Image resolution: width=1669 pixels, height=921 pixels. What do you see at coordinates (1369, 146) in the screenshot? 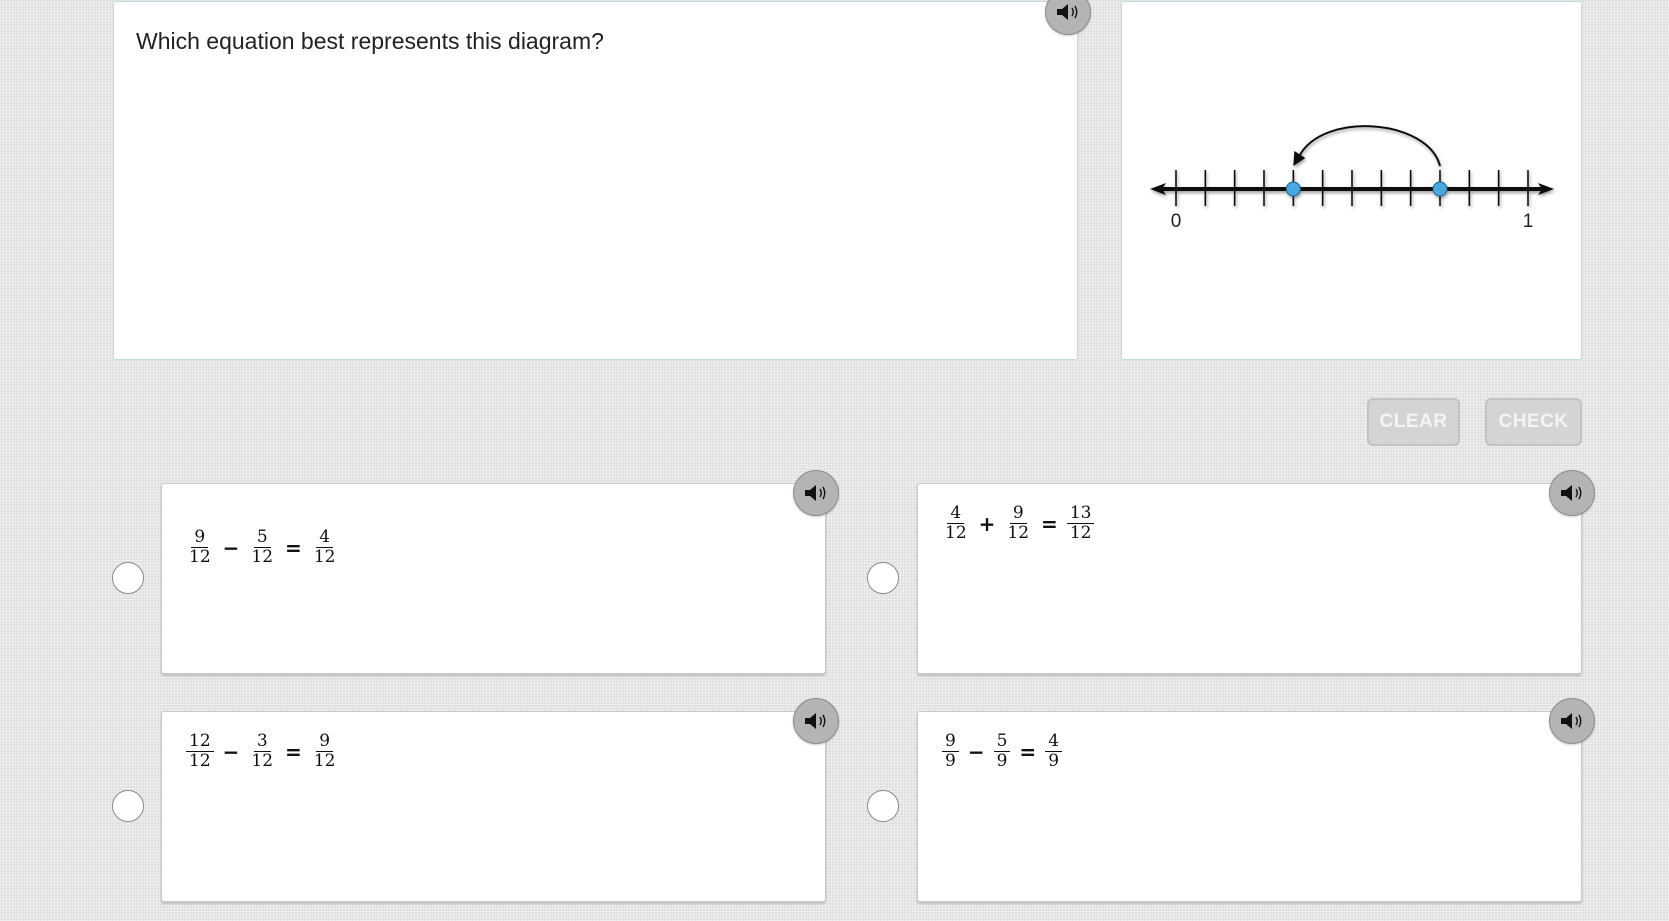
I see `jump-arc` at bounding box center [1369, 146].